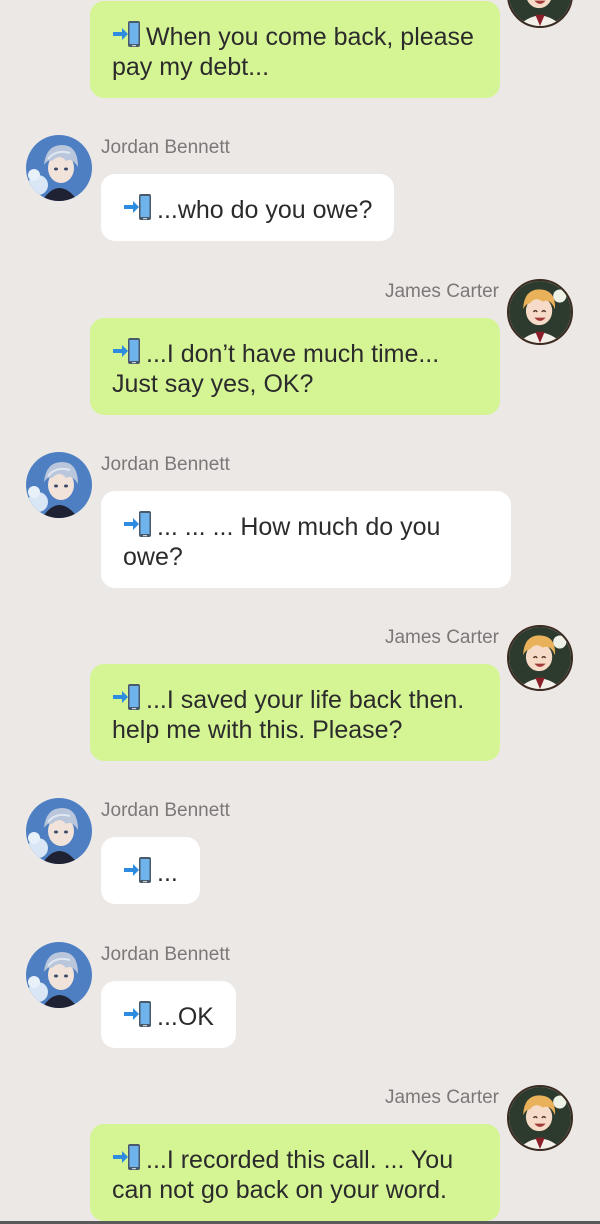  I want to click on message-text: ...OK, so click(185, 1017).